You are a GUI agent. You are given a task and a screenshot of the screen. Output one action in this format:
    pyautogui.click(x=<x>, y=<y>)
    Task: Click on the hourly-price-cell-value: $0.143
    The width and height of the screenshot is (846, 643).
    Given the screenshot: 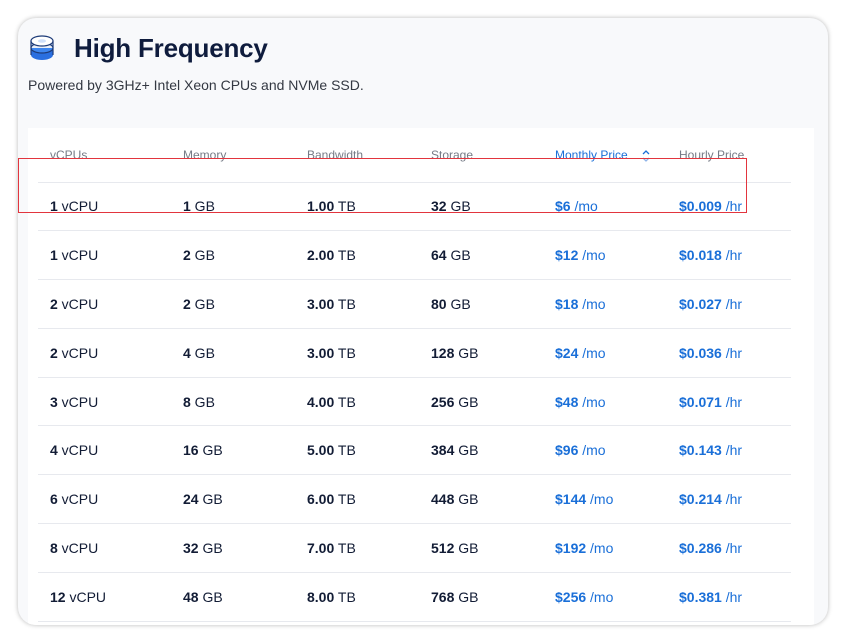 What is the action you would take?
    pyautogui.click(x=700, y=450)
    